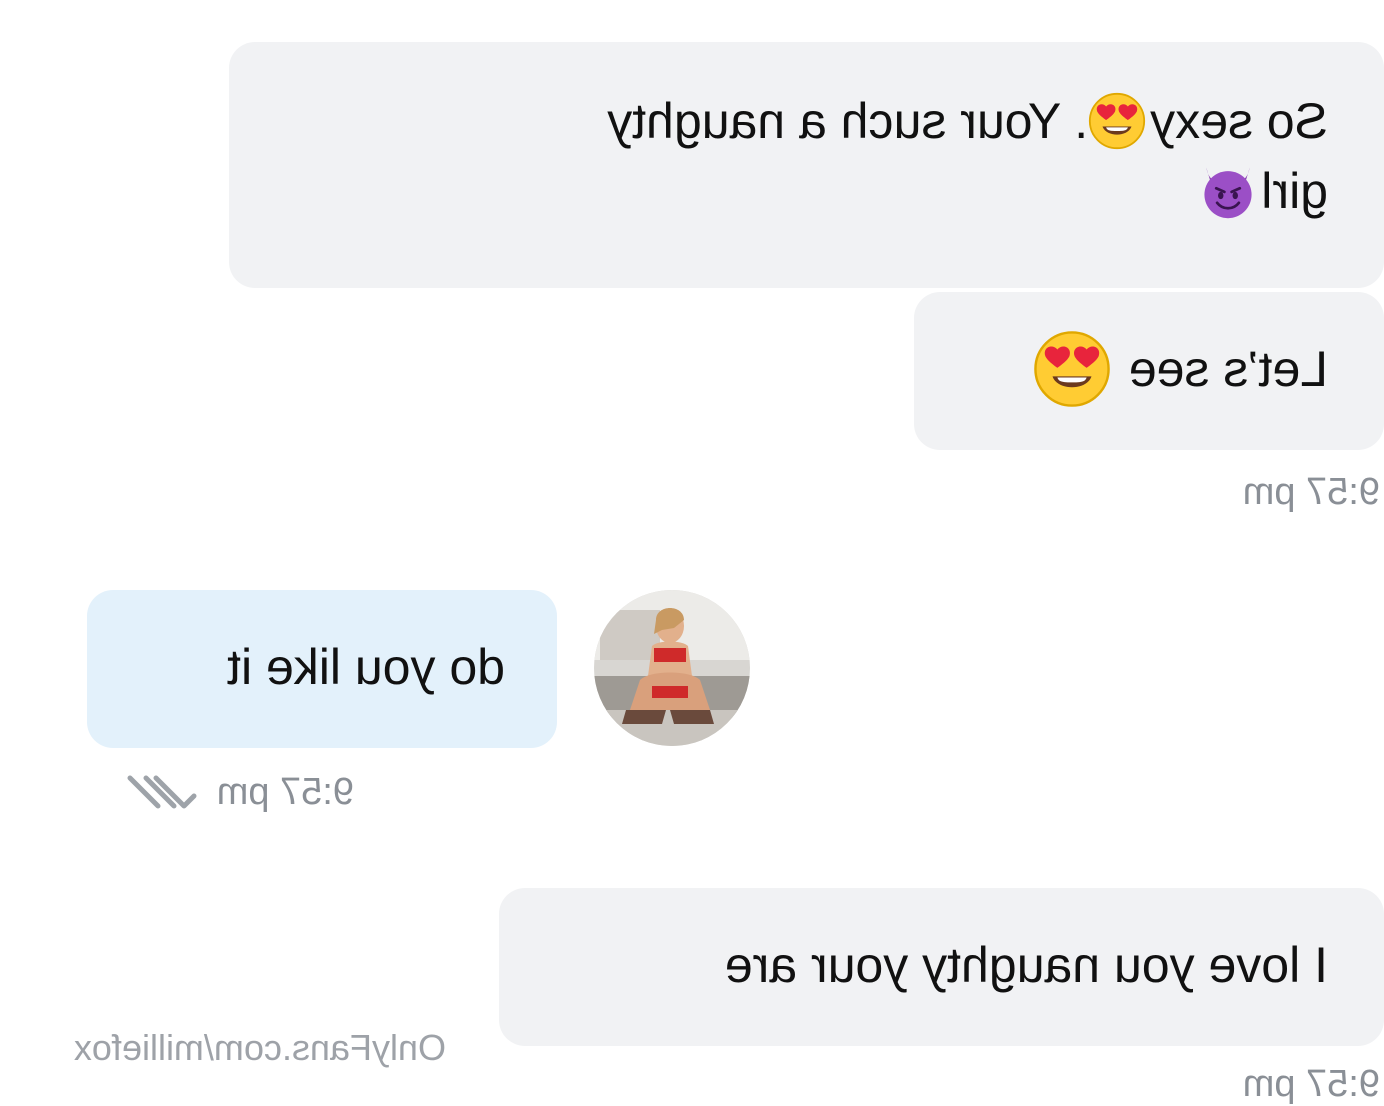  Describe the element at coordinates (1228, 192) in the screenshot. I see `smiling-devil-emoji` at that location.